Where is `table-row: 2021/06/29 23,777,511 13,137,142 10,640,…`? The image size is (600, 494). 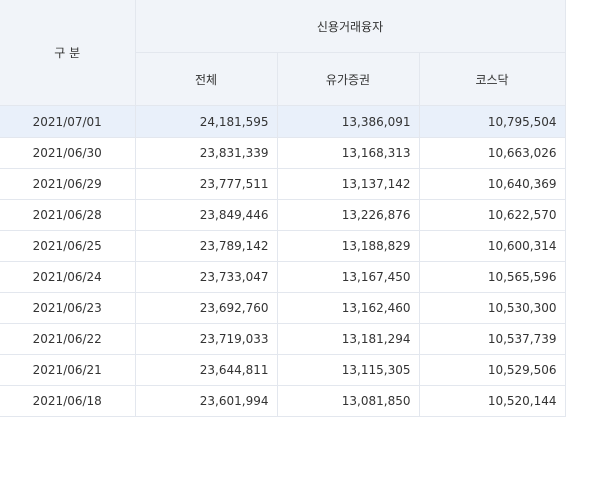
table-row: 2021/06/29 23,777,511 13,137,142 10,640,… is located at coordinates (283, 184).